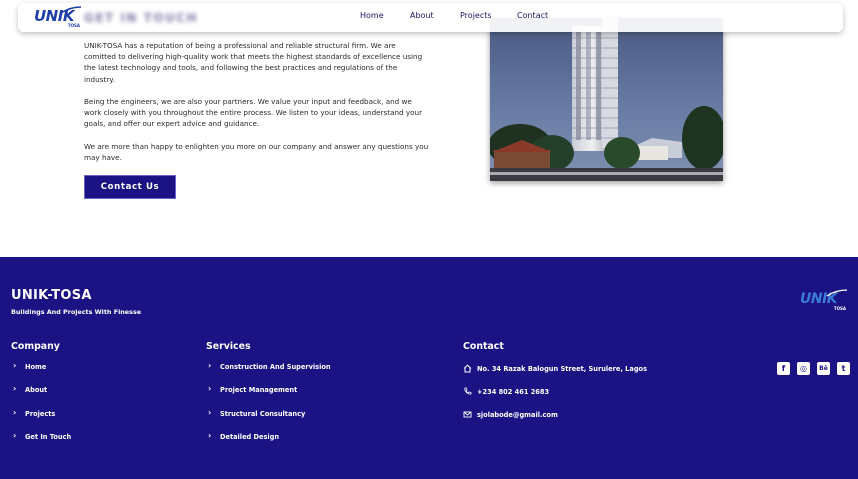 Image resolution: width=858 pixels, height=479 pixels. What do you see at coordinates (422, 15) in the screenshot?
I see `nav-about: About` at bounding box center [422, 15].